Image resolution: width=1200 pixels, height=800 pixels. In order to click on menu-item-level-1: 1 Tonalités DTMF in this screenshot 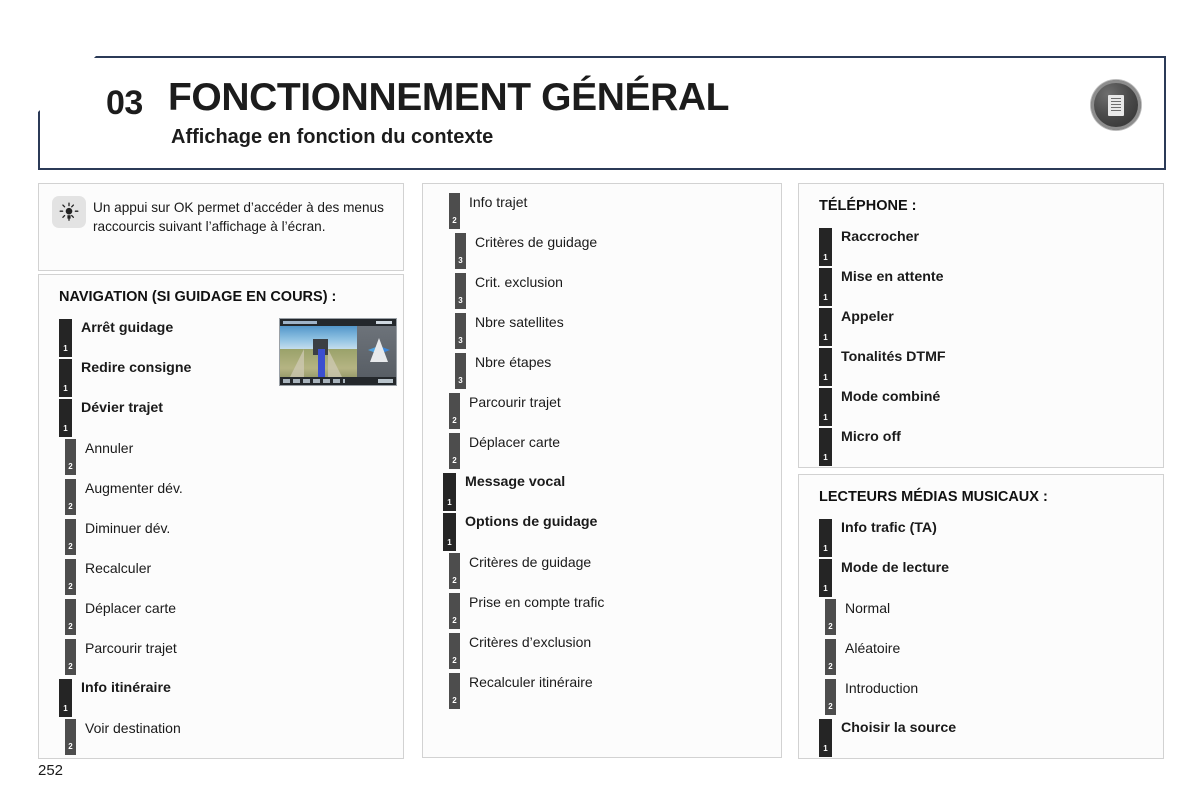, I will do `click(882, 368)`.